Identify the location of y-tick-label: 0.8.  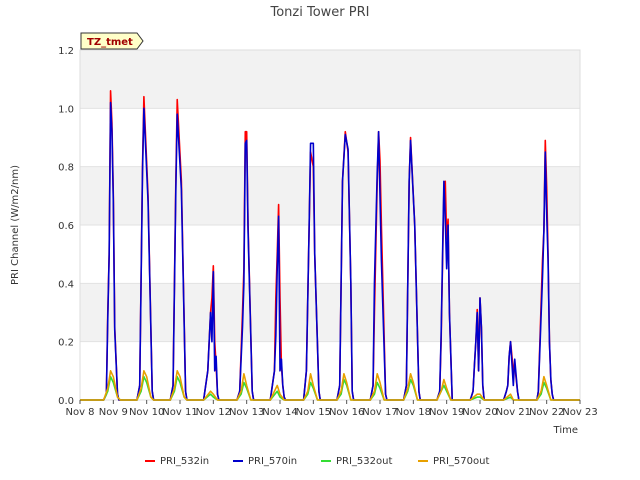
(66, 168).